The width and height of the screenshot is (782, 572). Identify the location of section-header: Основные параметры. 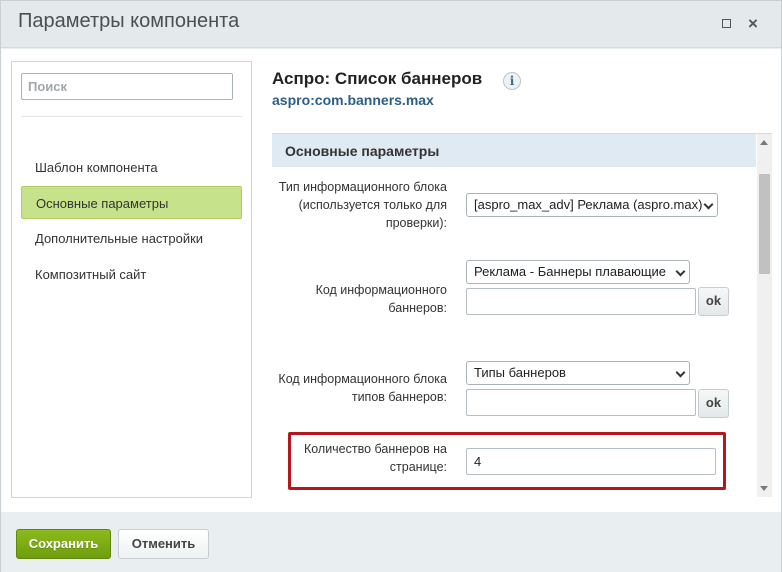
(514, 150).